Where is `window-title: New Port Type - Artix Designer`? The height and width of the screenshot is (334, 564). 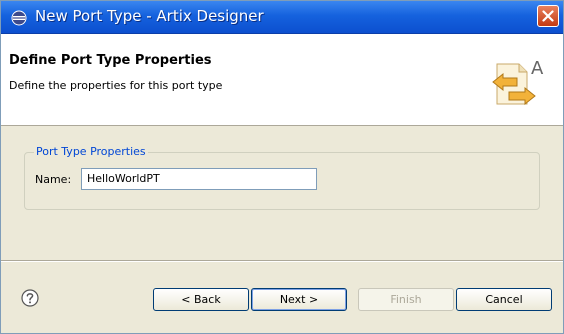
window-title: New Port Type - Artix Designer is located at coordinates (149, 16).